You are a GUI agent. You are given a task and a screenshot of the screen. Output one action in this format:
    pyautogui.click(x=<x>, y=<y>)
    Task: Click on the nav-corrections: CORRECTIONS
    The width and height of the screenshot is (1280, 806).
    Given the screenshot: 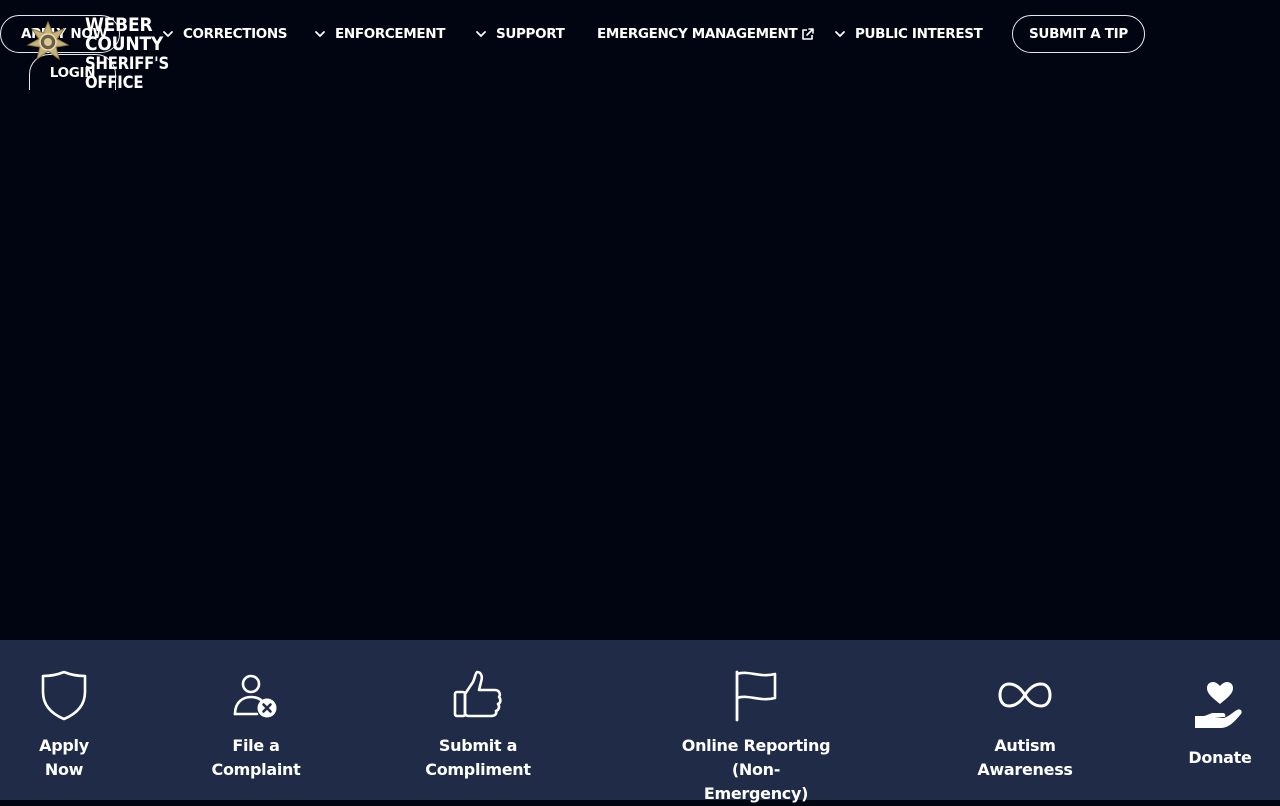 What is the action you would take?
    pyautogui.click(x=224, y=34)
    